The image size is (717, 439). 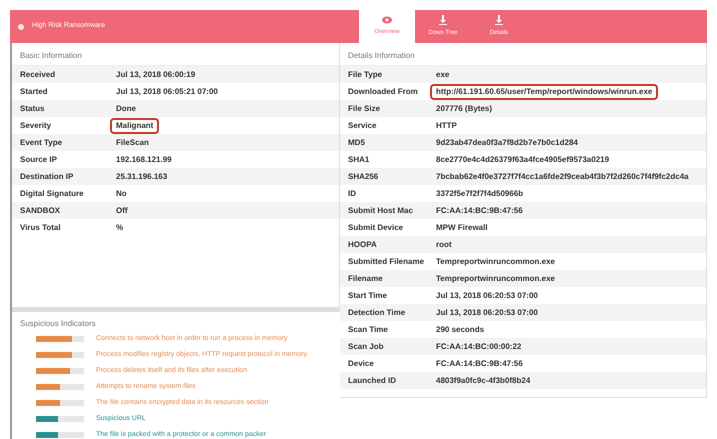 I want to click on field-label: Detection Time, so click(x=377, y=312).